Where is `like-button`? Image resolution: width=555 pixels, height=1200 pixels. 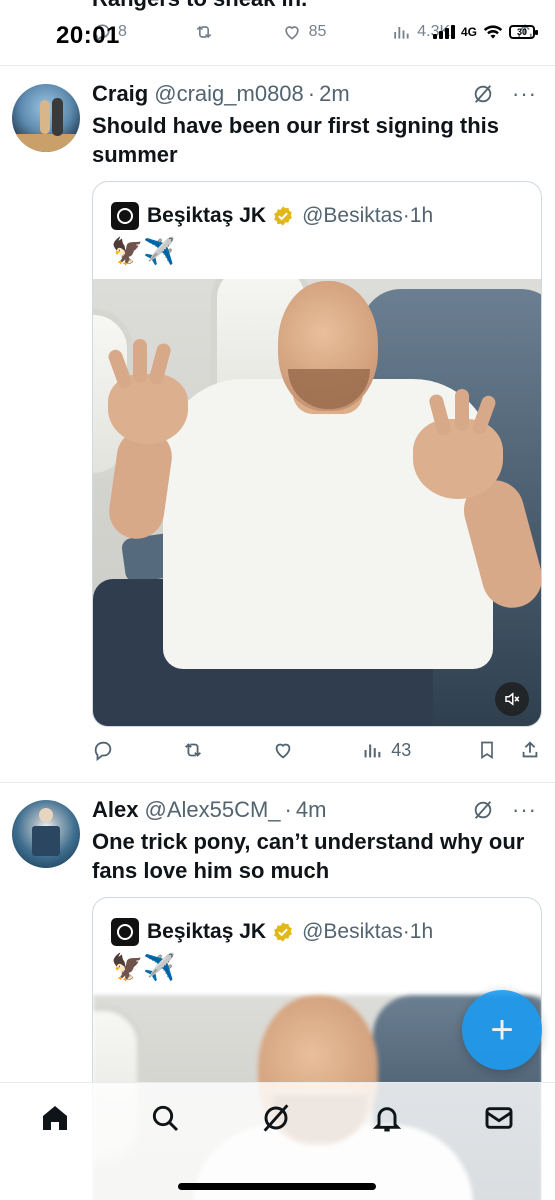
like-button is located at coordinates (283, 750).